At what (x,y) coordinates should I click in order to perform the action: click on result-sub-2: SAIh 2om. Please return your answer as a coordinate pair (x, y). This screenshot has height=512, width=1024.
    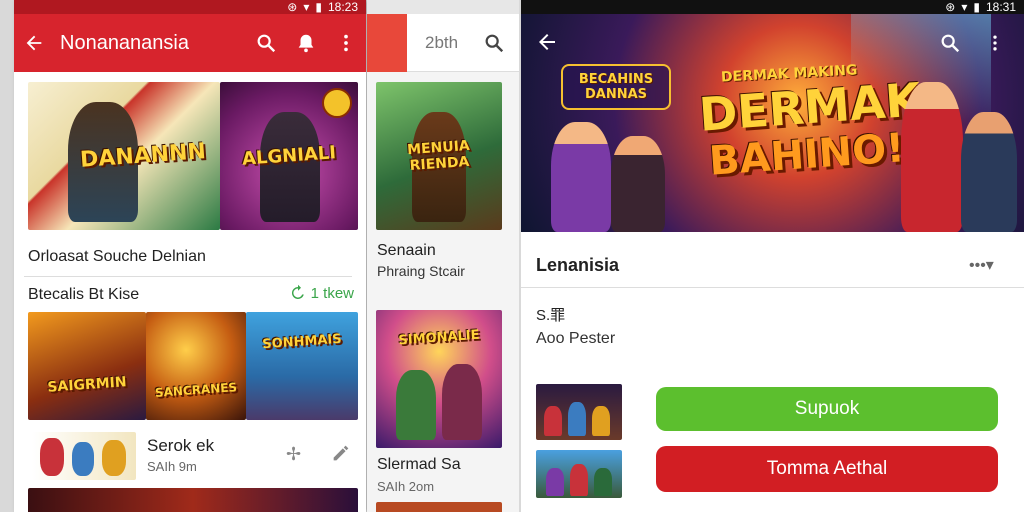
    Looking at the image, I should click on (406, 486).